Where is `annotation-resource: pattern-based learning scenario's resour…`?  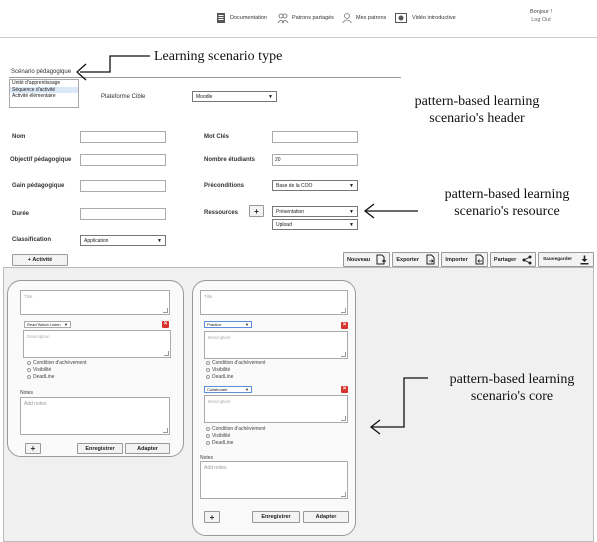
annotation-resource: pattern-based learning scenario's resour… is located at coordinates (507, 203).